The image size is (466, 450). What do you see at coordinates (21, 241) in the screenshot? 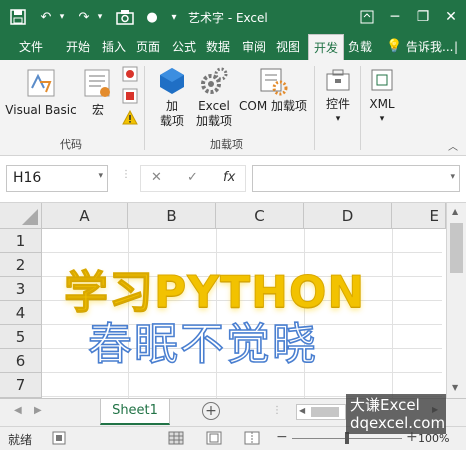
I see `row-header-1: 1` at bounding box center [21, 241].